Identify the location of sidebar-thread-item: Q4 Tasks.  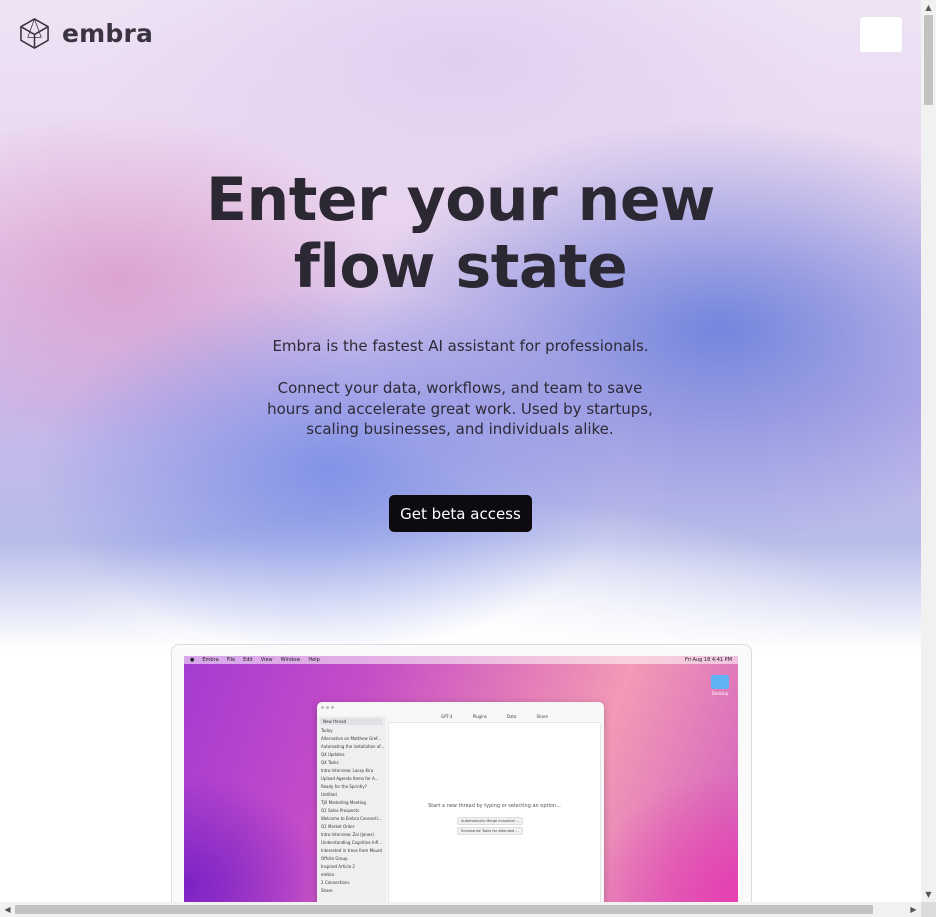
(330, 762).